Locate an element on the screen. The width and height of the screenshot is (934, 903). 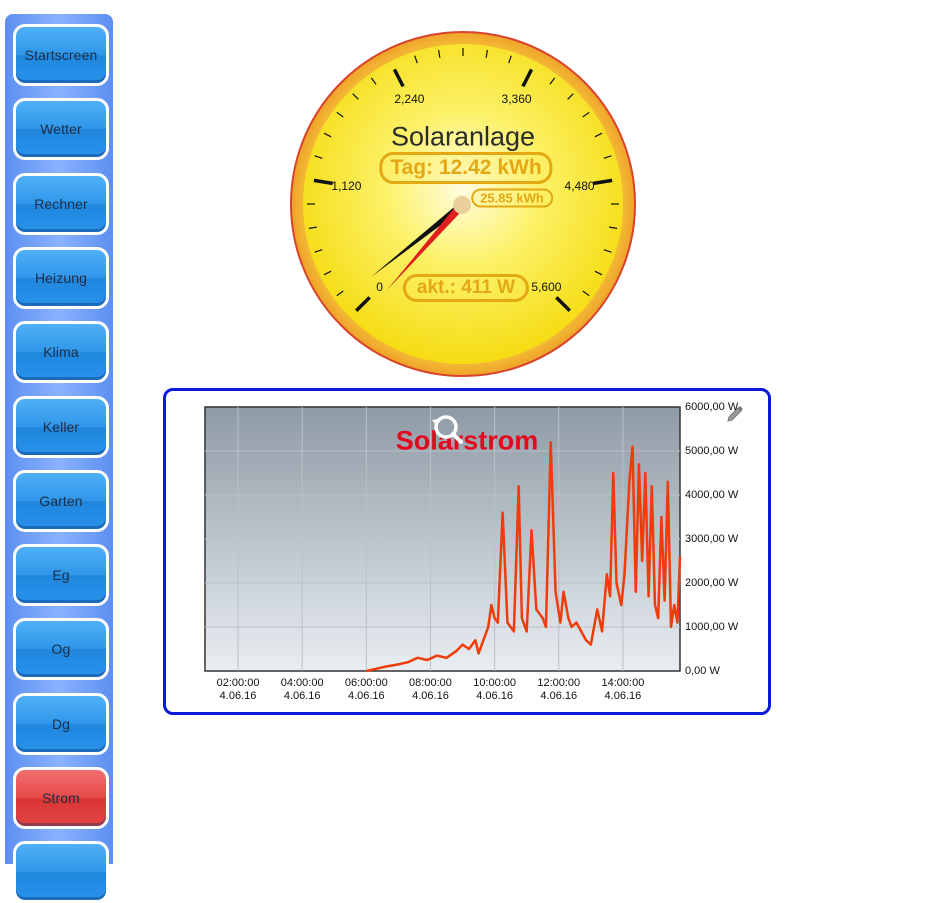
x-tick-time: 08:00:00 is located at coordinates (430, 683).